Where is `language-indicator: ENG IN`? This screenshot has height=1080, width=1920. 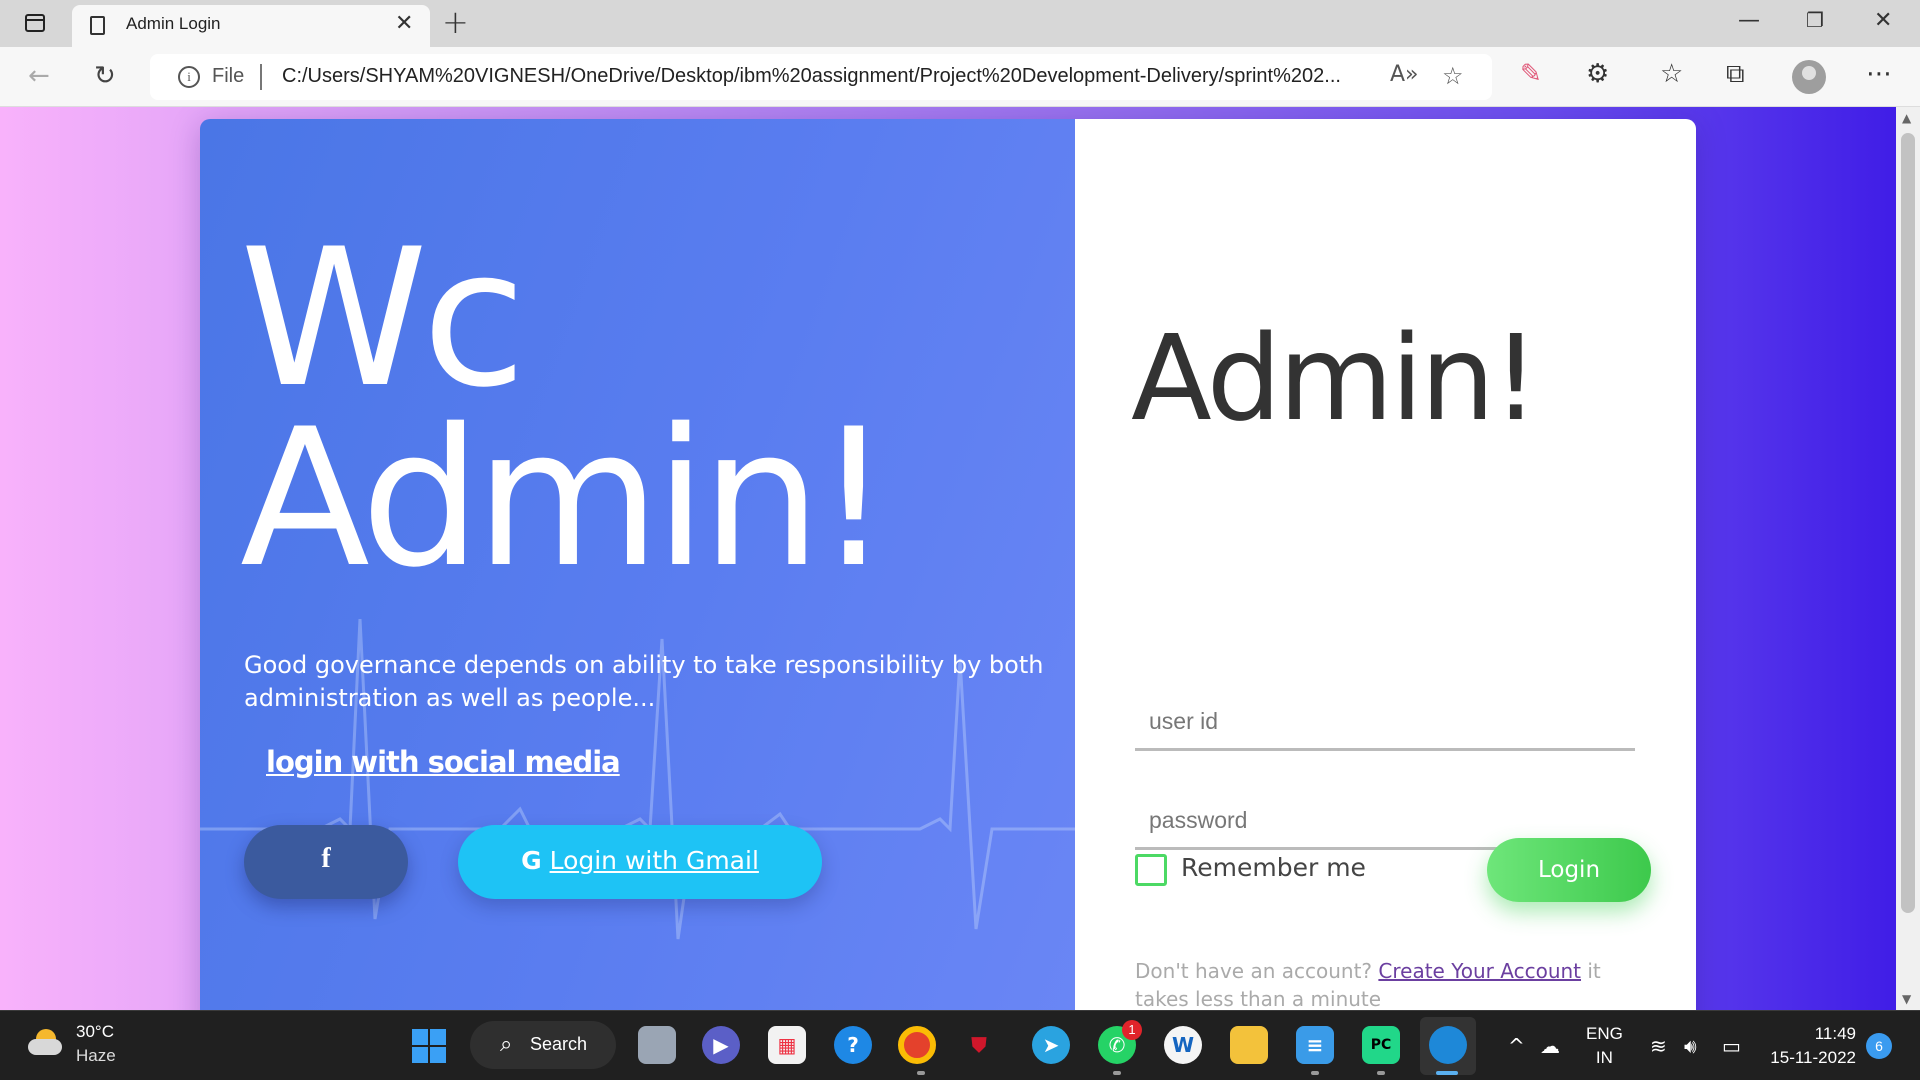 language-indicator: ENG IN is located at coordinates (1604, 1046).